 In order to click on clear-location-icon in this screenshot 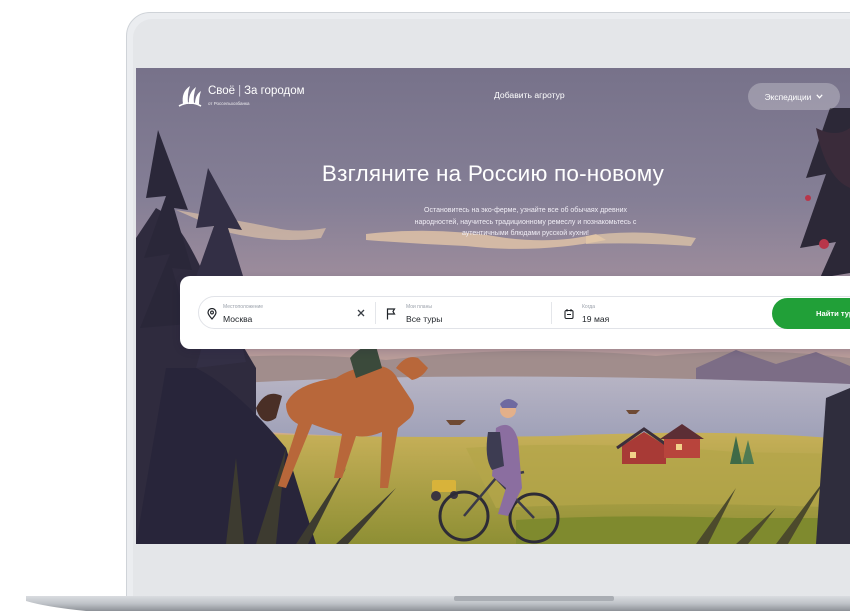, I will do `click(361, 313)`.